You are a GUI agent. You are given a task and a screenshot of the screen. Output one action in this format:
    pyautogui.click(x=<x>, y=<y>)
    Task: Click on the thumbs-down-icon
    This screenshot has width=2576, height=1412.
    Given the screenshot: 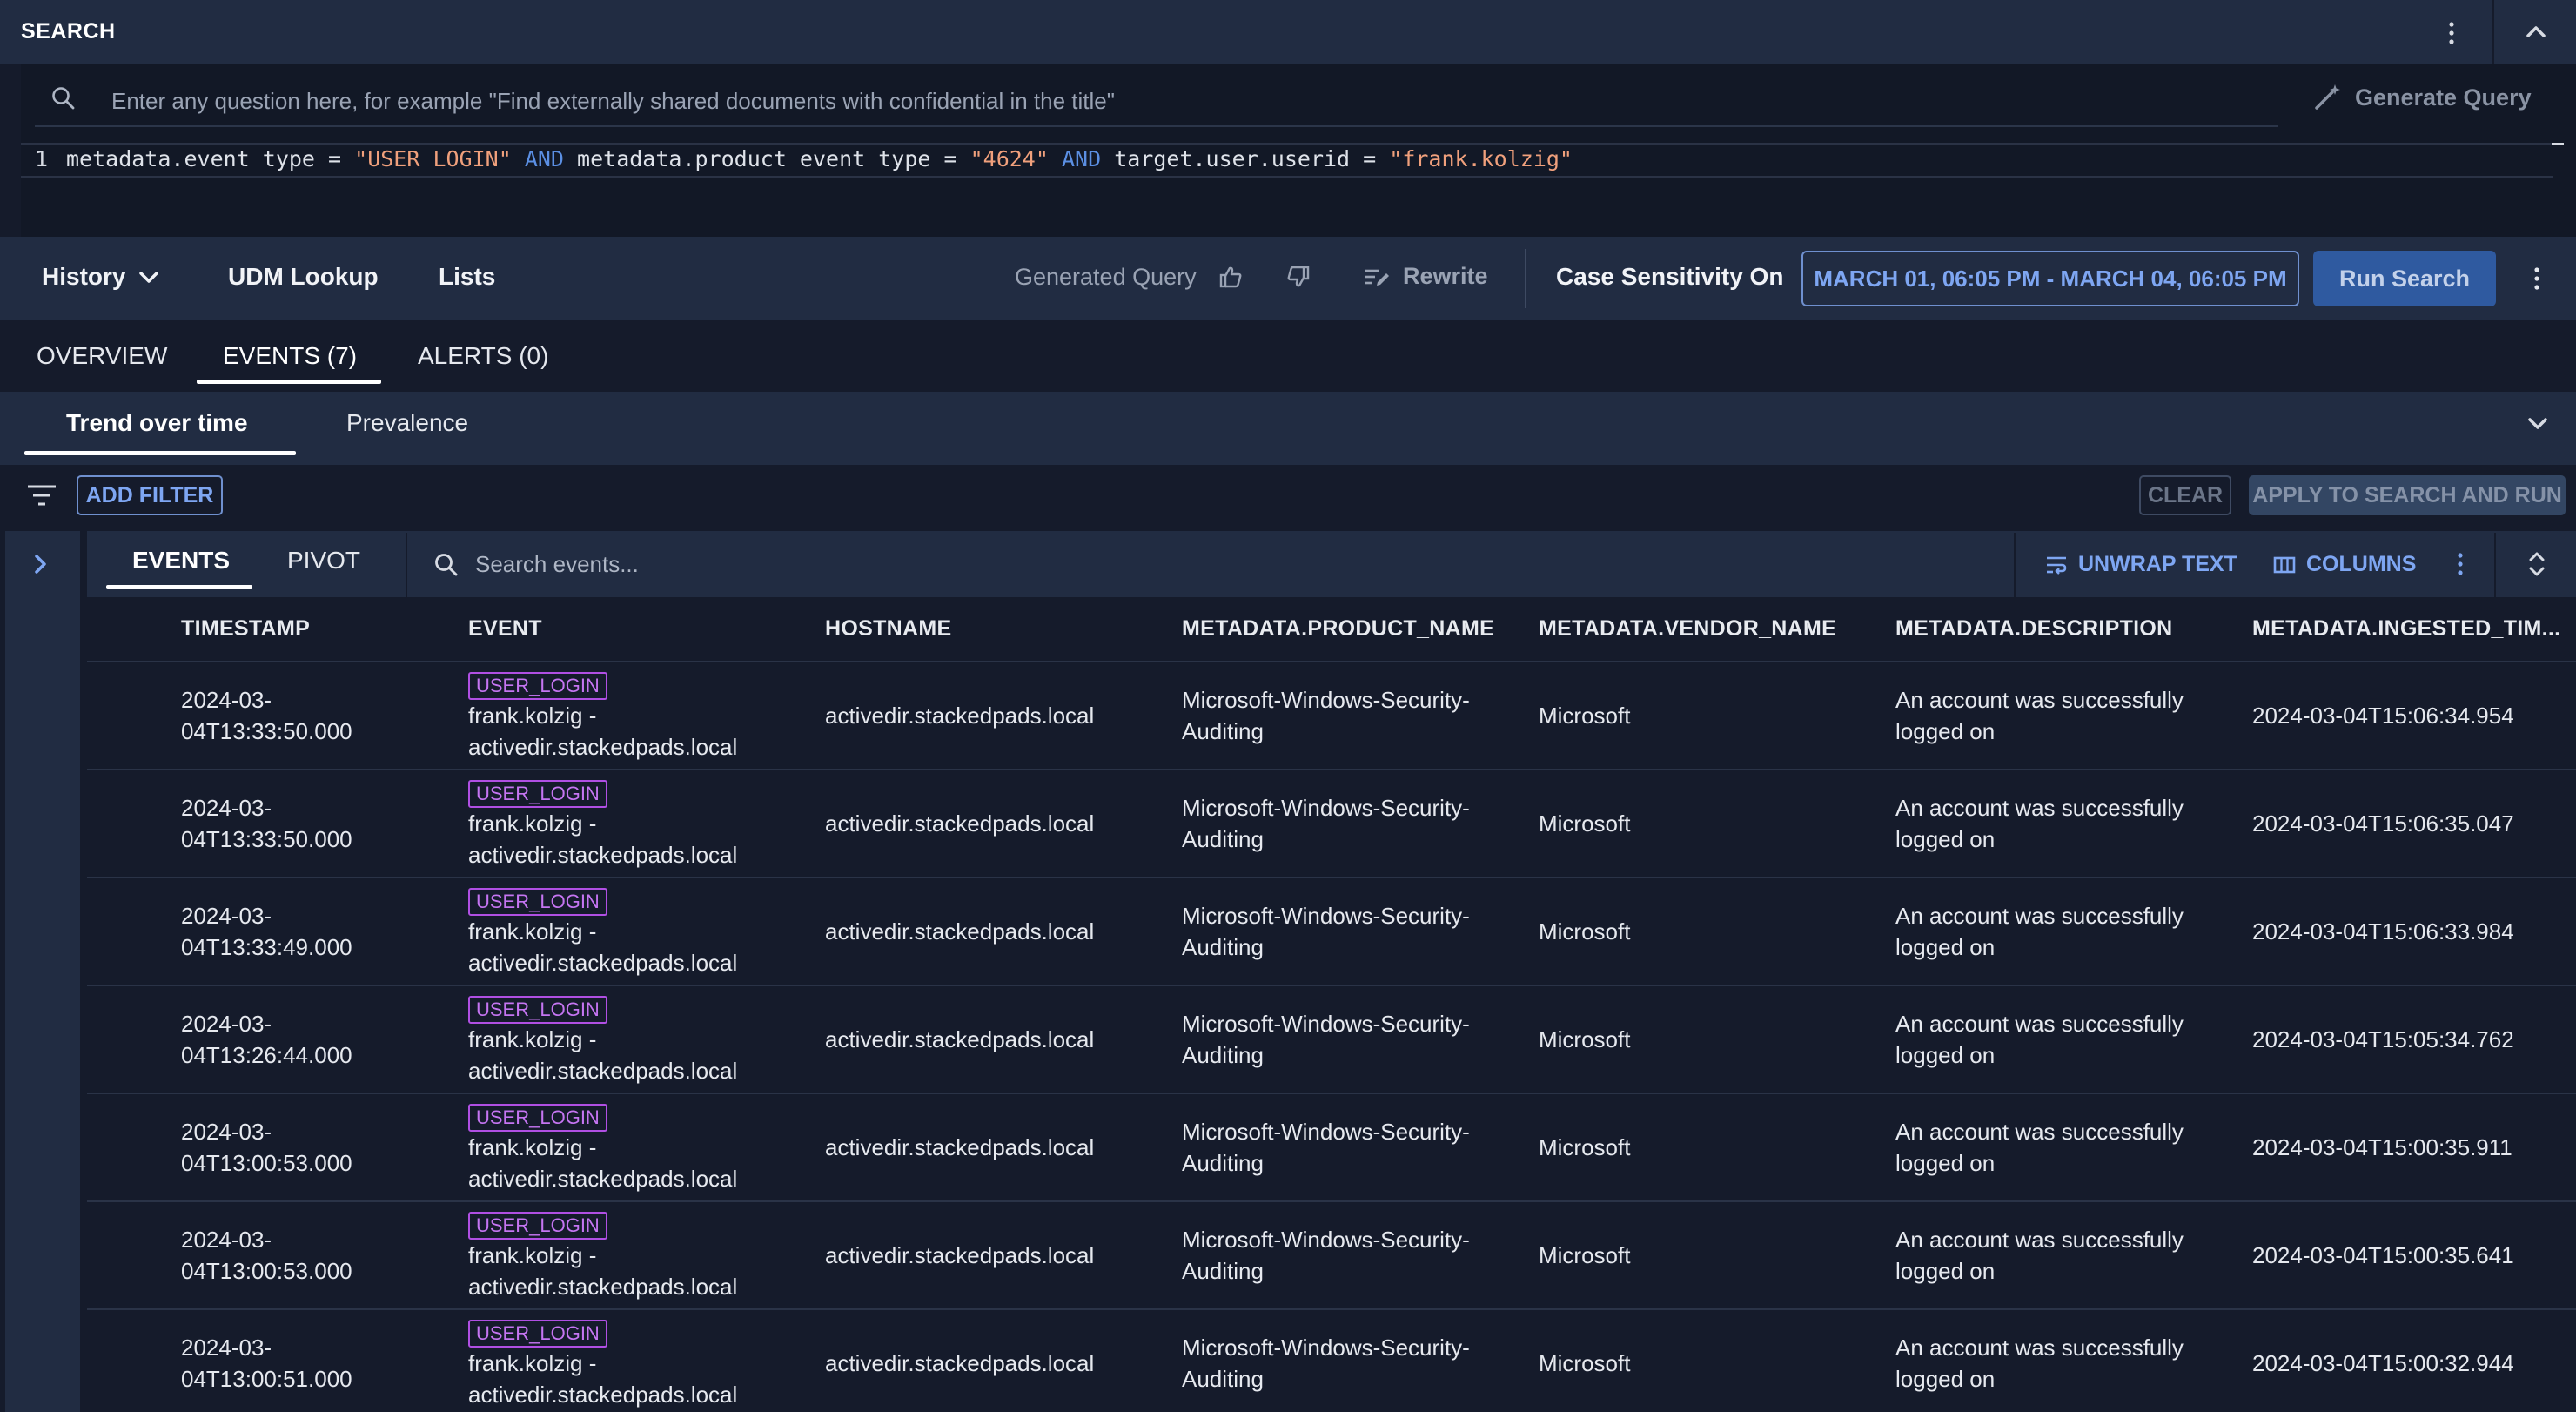 What is the action you would take?
    pyautogui.click(x=1298, y=277)
    